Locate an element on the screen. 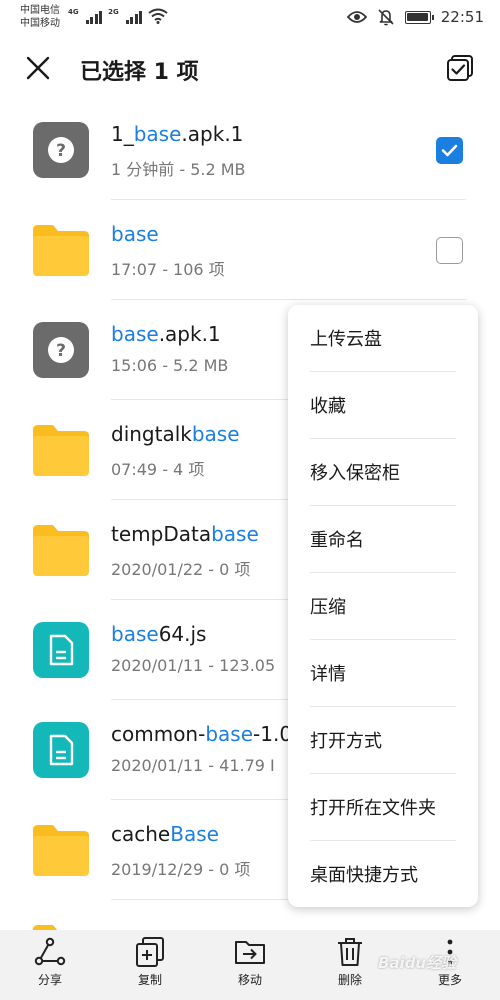 This screenshot has width=500, height=1000. file-name: common-base-1.0 is located at coordinates (201, 734).